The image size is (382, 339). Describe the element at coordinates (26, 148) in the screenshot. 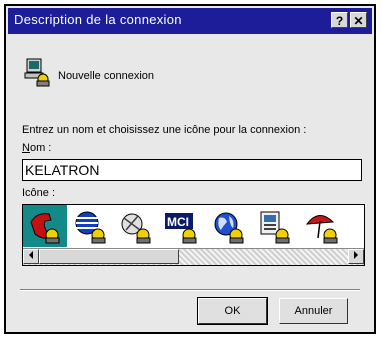

I see `name-label-accesskey: N` at that location.